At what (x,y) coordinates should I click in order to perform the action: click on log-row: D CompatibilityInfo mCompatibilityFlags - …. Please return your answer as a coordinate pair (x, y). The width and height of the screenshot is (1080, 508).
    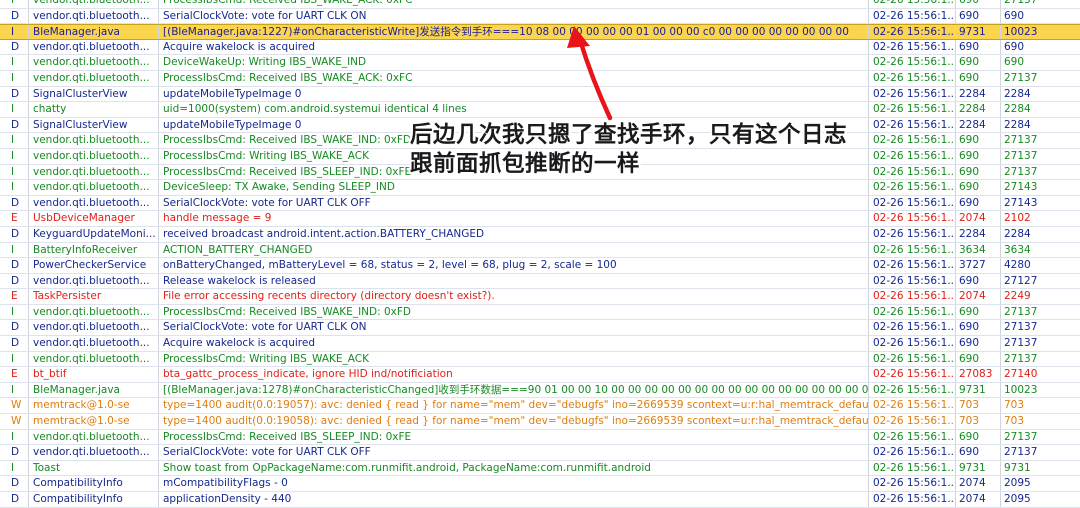
    Looking at the image, I should click on (540, 484).